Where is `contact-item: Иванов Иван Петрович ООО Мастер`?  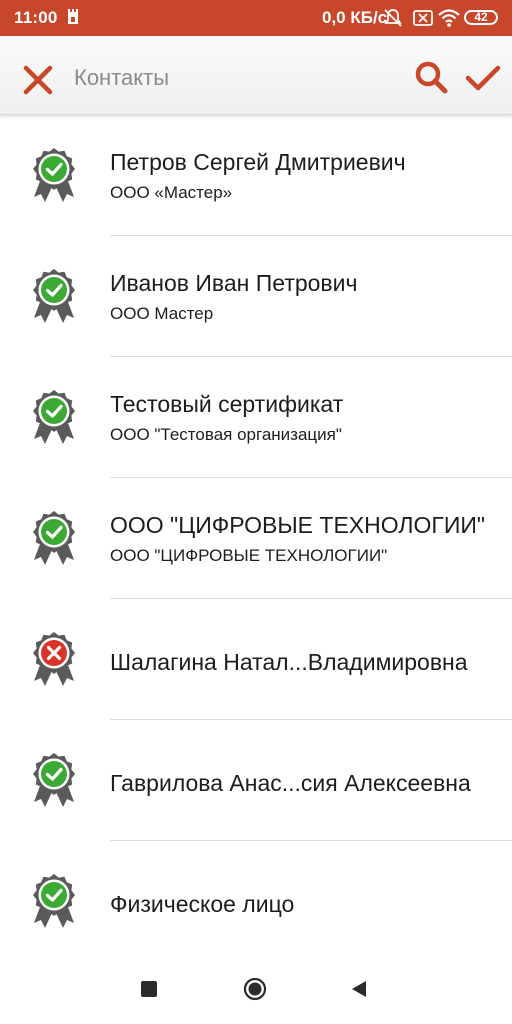 contact-item: Иванов Иван Петрович ООО Мастер is located at coordinates (256, 296).